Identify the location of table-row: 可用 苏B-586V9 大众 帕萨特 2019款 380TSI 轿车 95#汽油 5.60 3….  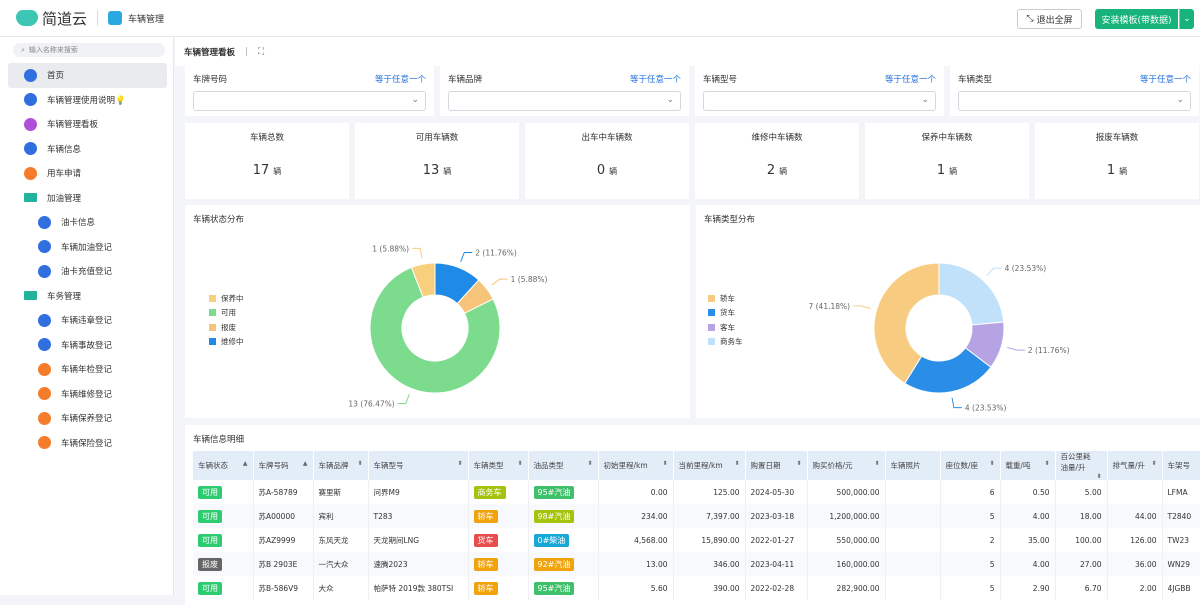
(696, 588).